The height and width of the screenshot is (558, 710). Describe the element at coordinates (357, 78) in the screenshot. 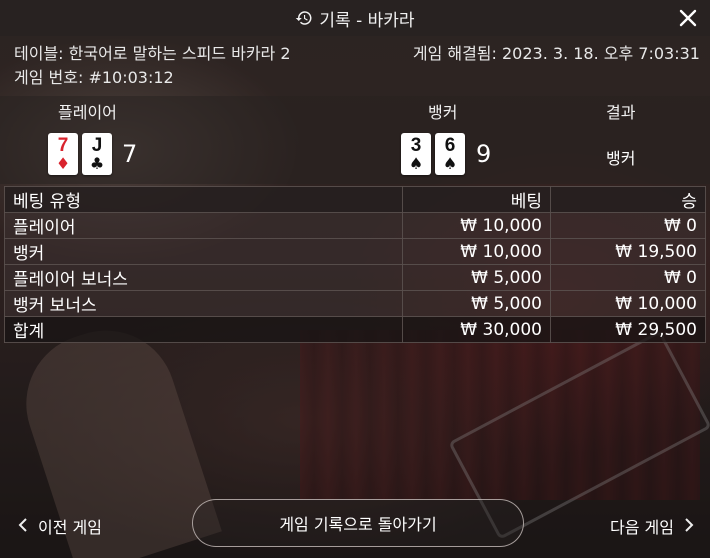

I see `info-row-2: 게임 번호: #10:03:12` at that location.